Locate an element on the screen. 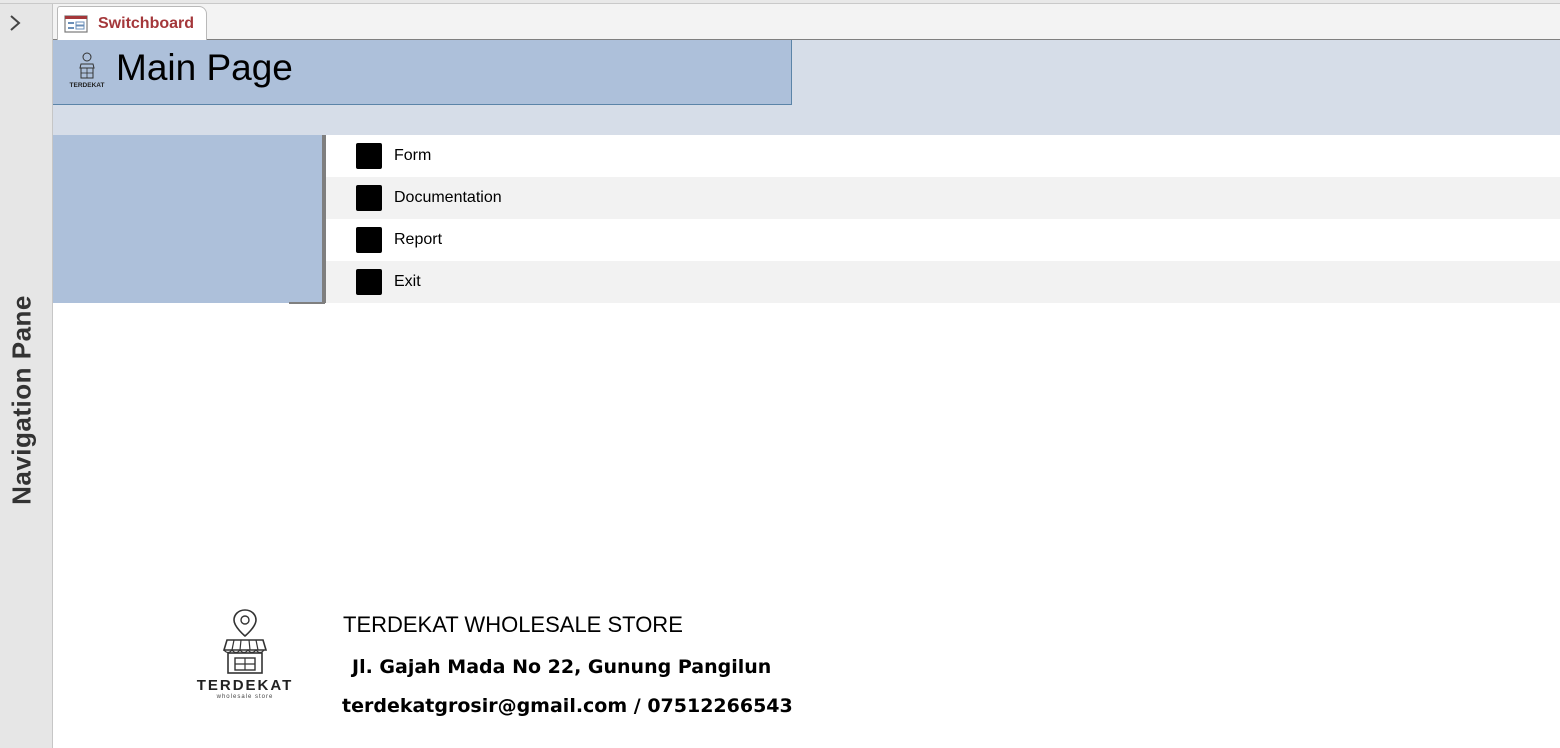  menu-item-label: Form is located at coordinates (412, 156).